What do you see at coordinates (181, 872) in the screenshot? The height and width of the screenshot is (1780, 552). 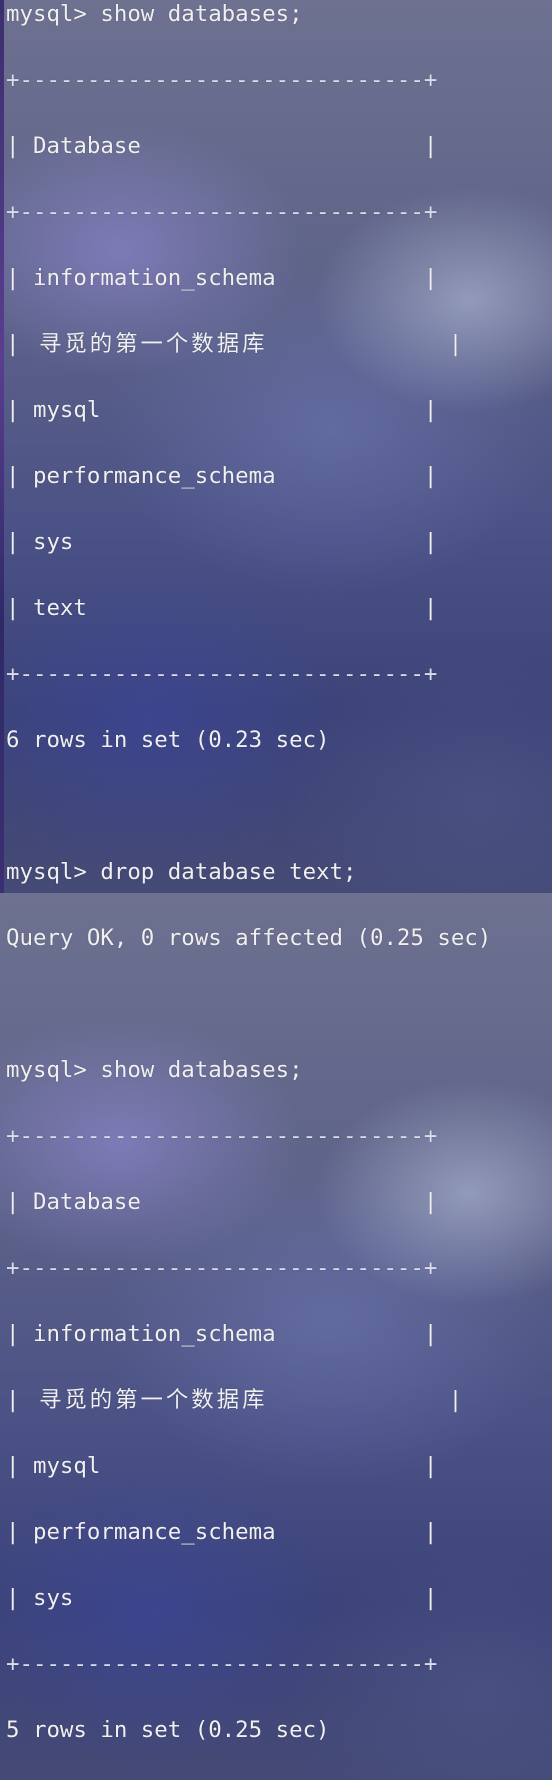 I see `command-line: mysql> drop database text;` at bounding box center [181, 872].